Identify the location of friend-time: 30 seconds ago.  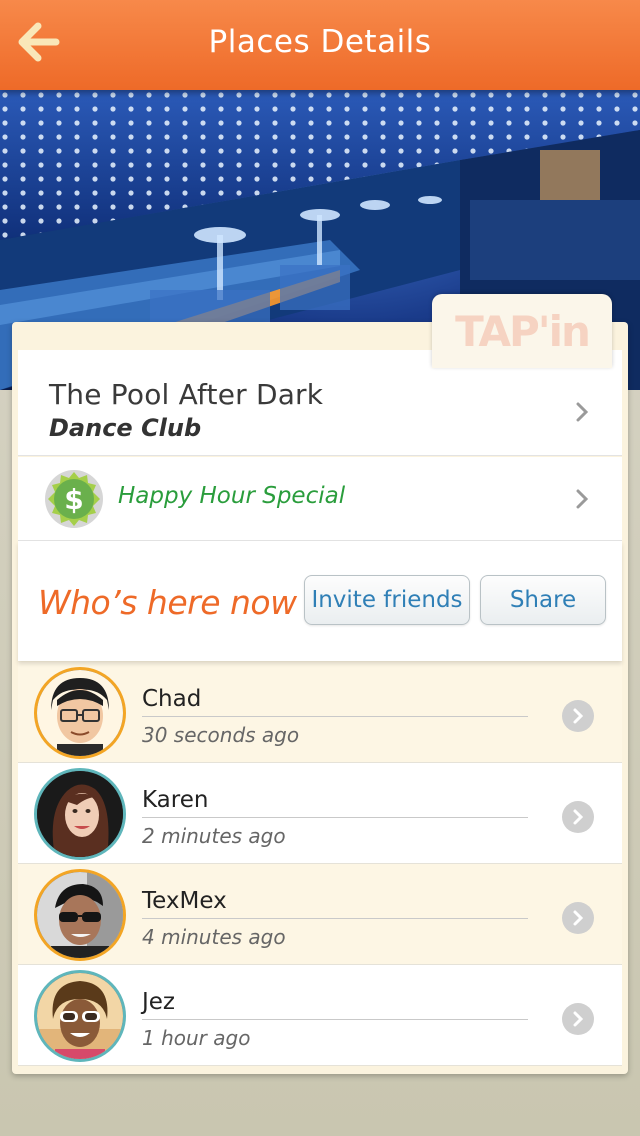
(221, 735).